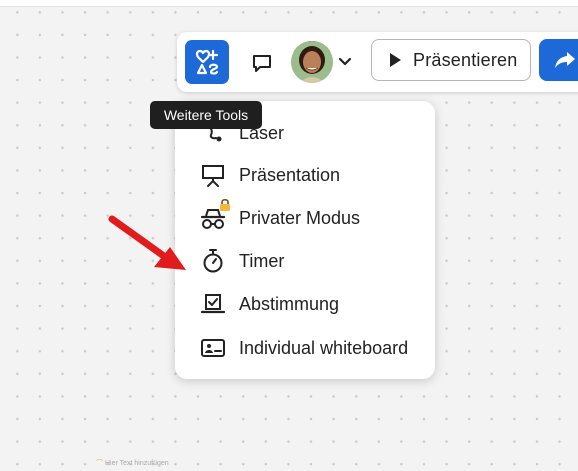  I want to click on stopwatch-icon, so click(213, 261).